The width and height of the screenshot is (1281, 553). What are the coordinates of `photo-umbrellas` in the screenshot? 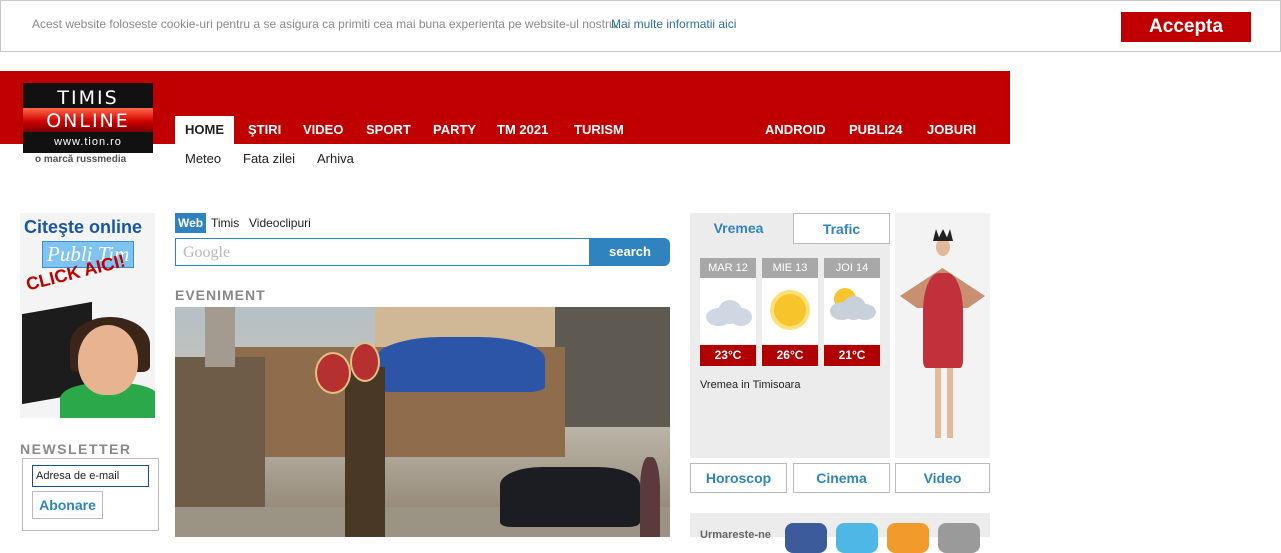 It's located at (460, 364).